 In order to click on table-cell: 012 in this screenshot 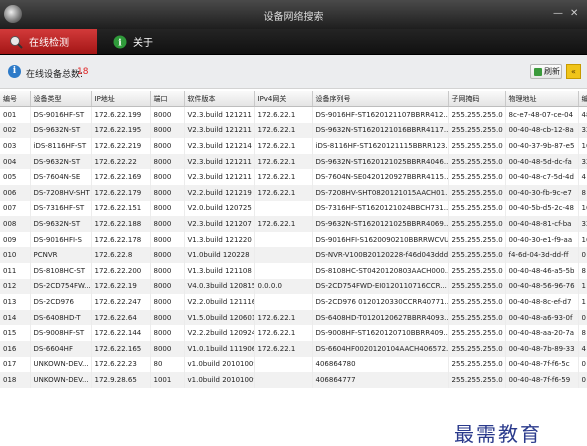, I will do `click(15, 286)`.